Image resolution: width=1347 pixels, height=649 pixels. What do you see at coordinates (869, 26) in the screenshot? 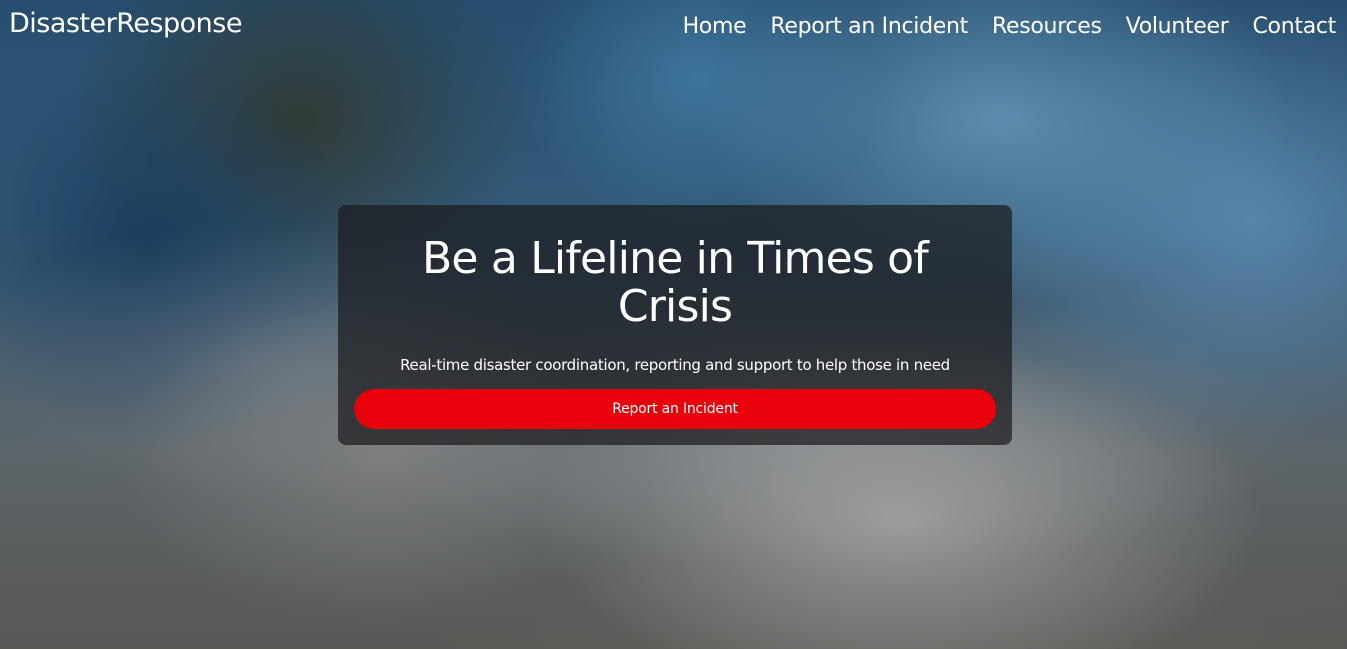
I see `nav-link-report-incident: Report an Incident` at bounding box center [869, 26].